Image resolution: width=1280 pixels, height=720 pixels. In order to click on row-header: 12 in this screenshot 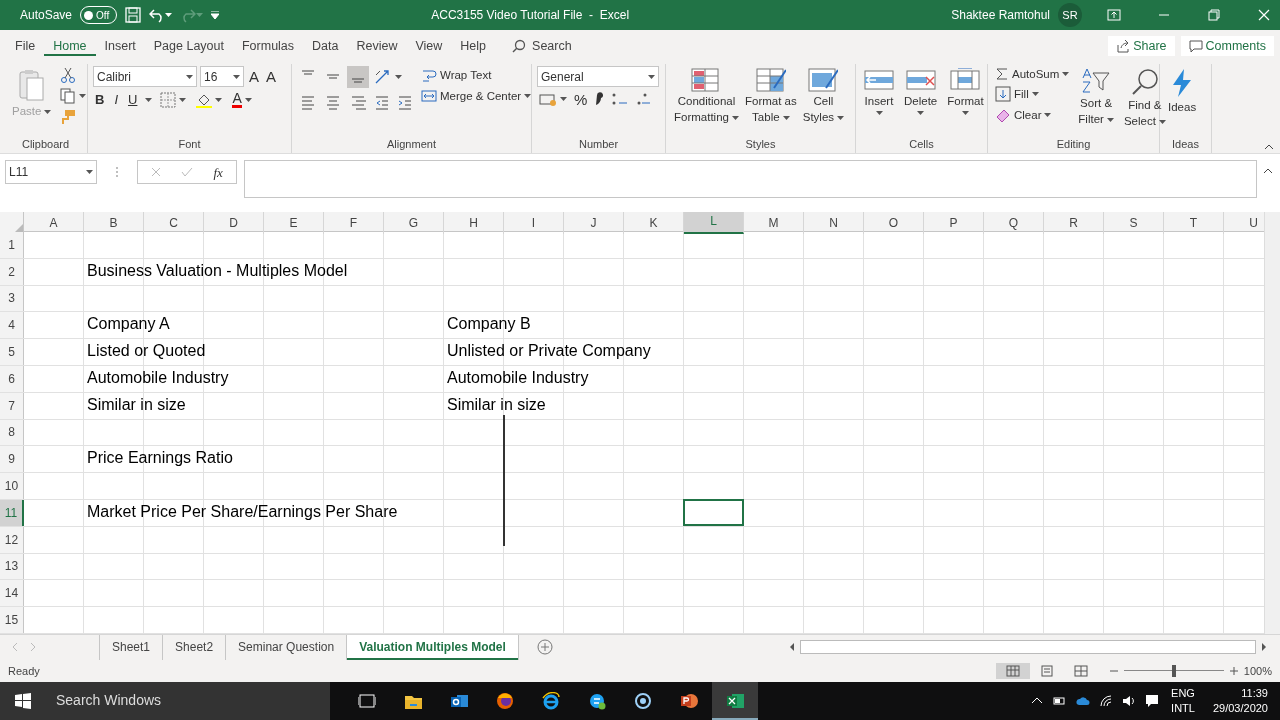, I will do `click(12, 539)`.